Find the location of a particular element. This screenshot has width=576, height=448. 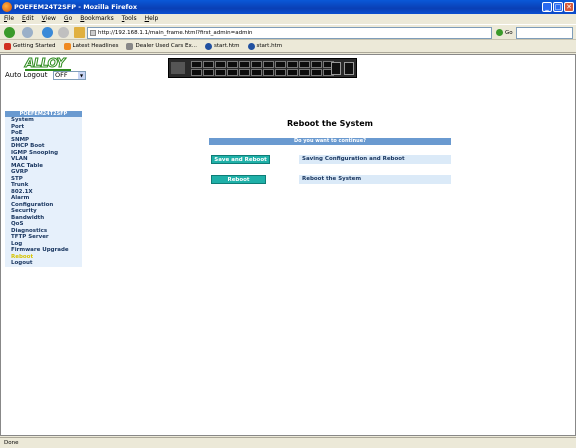

auto-logout-label: Auto Logout is located at coordinates (26, 75).